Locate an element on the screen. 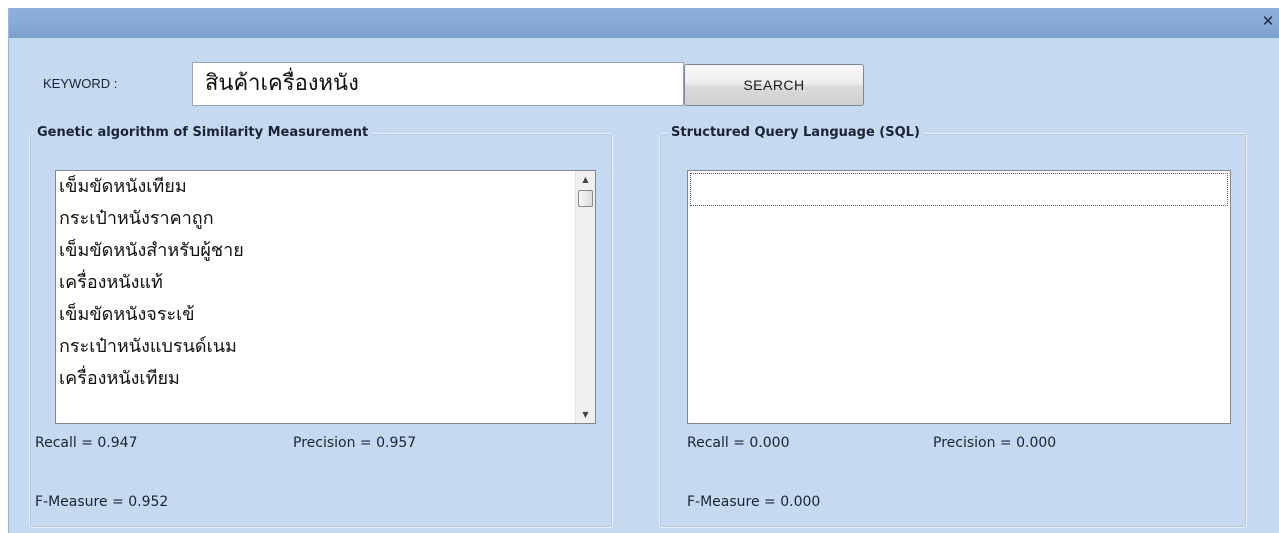  sql-list-focus-row is located at coordinates (959, 189).